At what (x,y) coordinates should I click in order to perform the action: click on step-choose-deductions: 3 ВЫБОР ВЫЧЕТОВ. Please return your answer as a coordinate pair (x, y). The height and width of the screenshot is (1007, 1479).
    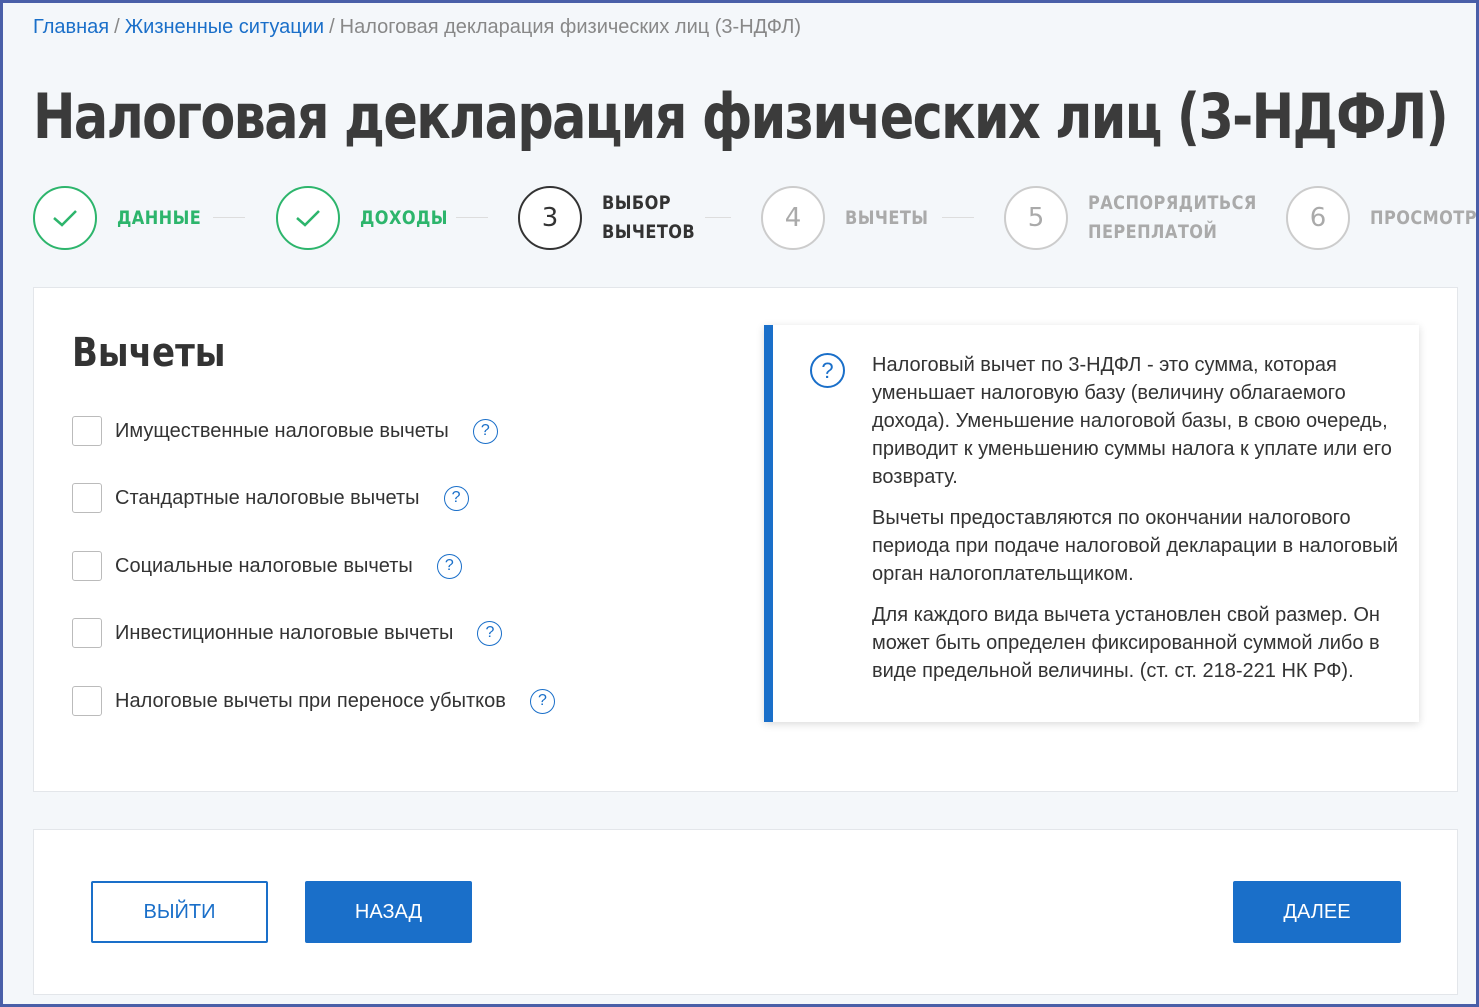
    Looking at the image, I should click on (615, 218).